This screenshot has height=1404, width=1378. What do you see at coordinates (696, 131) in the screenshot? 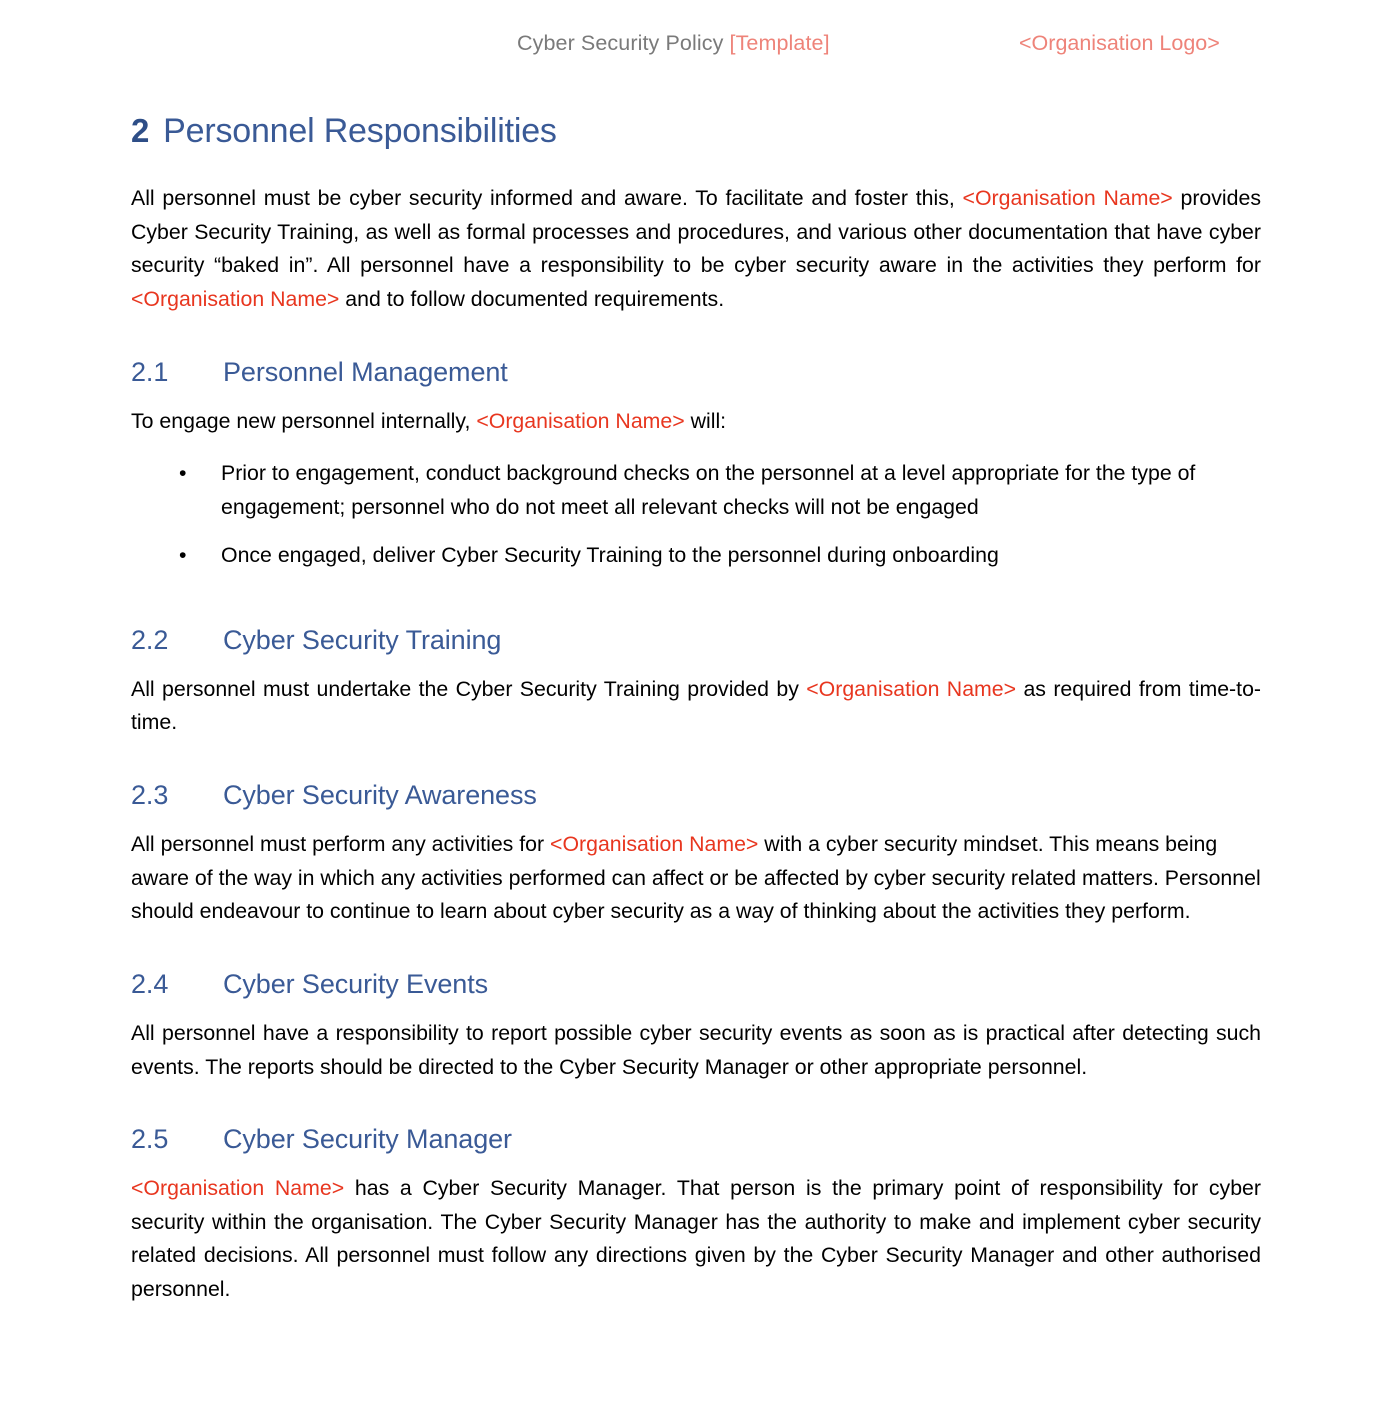
I see `chapter-heading: 2 Personnel Responsibilities` at bounding box center [696, 131].